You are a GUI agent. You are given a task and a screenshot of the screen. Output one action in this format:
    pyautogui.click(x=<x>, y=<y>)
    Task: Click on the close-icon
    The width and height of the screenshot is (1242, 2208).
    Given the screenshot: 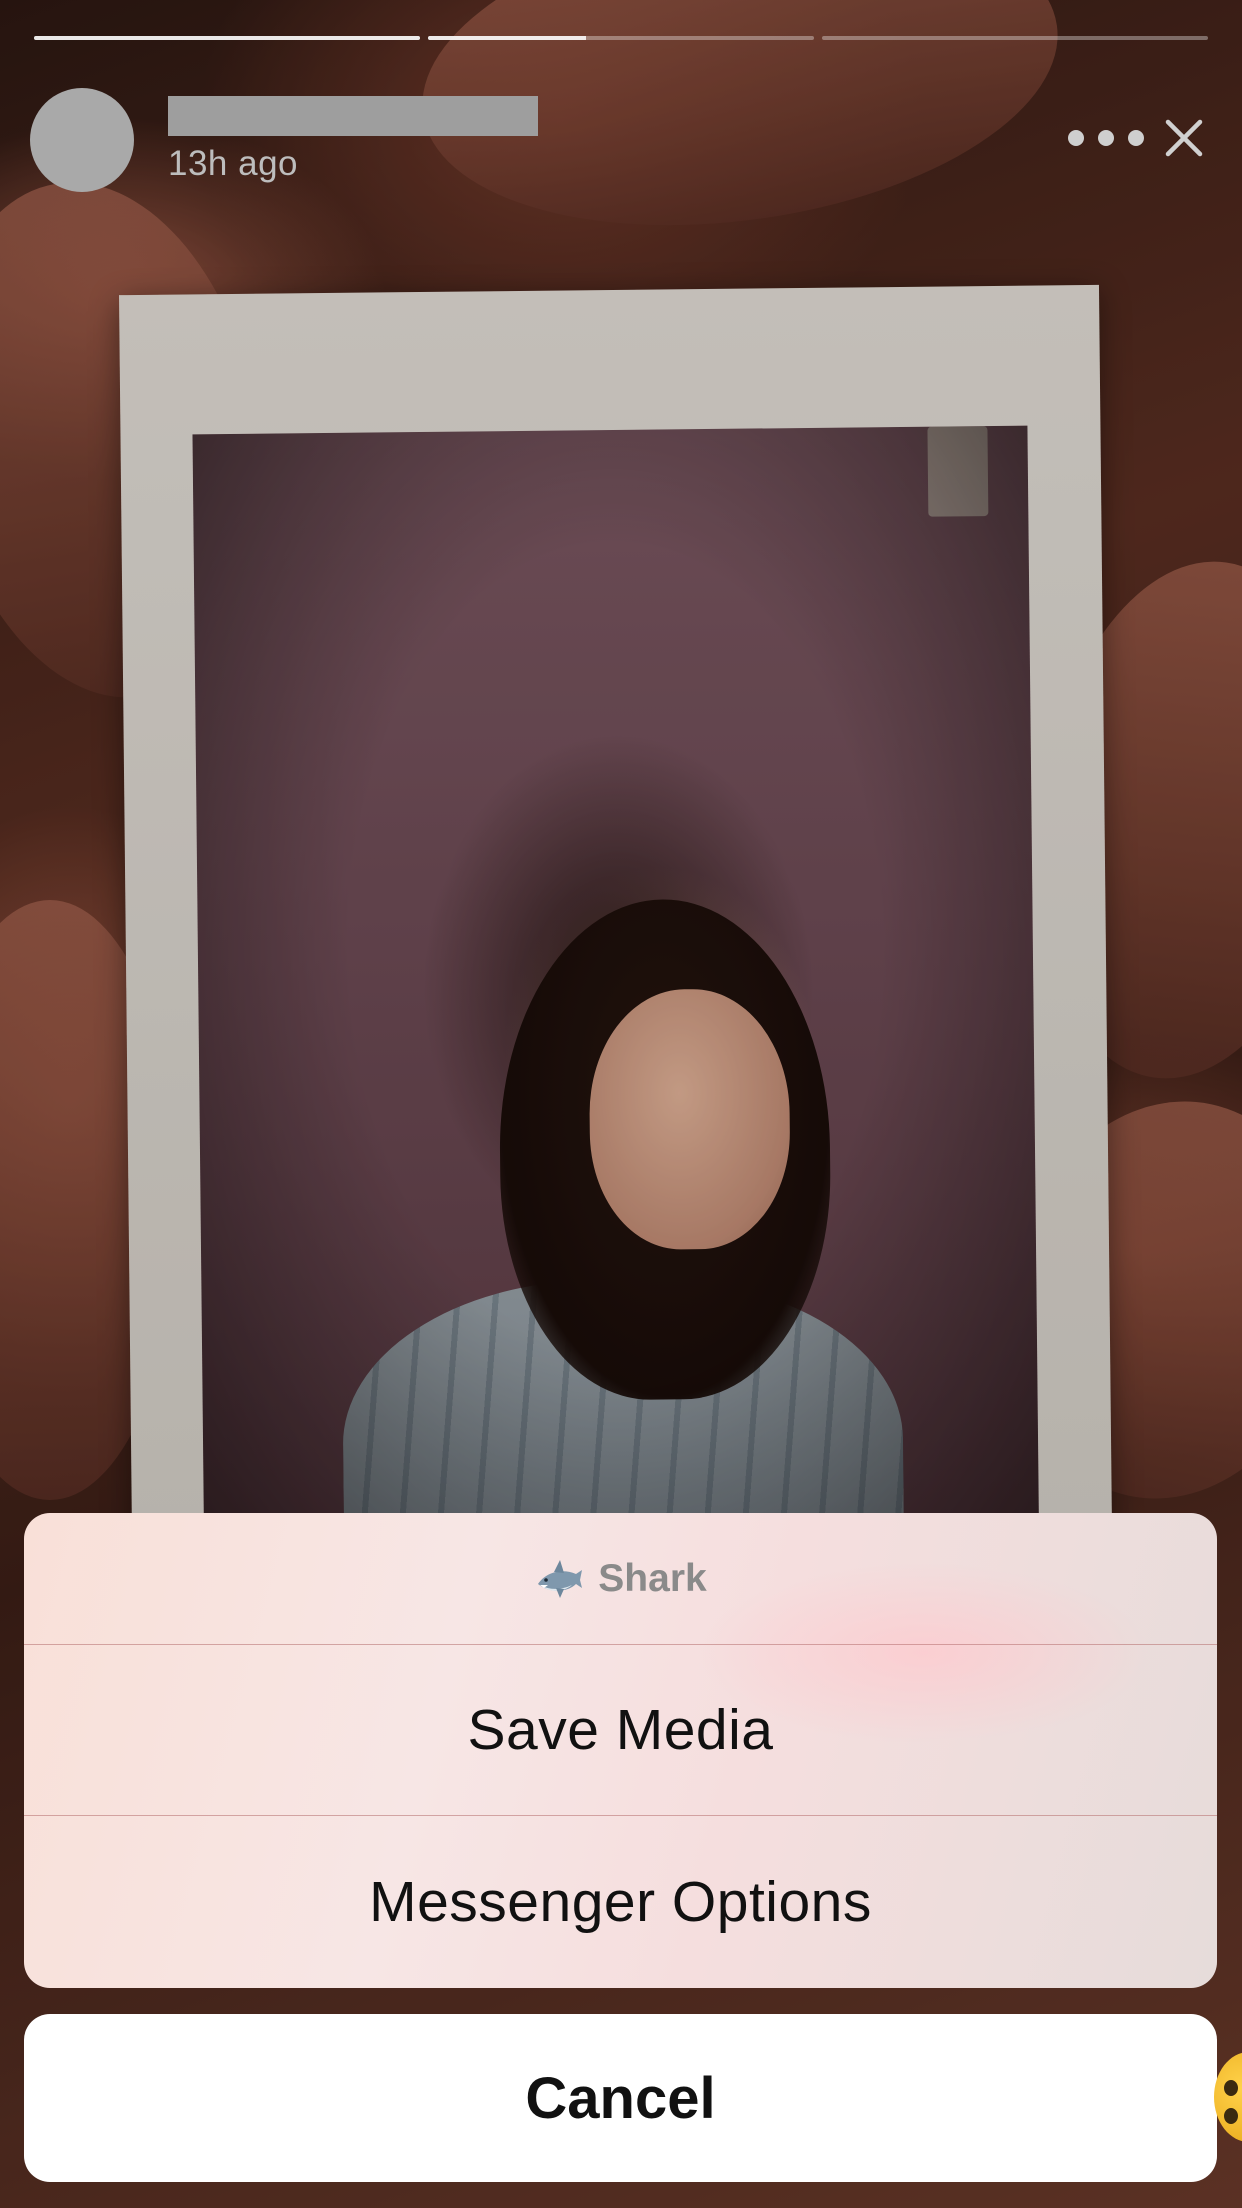 What is the action you would take?
    pyautogui.click(x=1184, y=138)
    